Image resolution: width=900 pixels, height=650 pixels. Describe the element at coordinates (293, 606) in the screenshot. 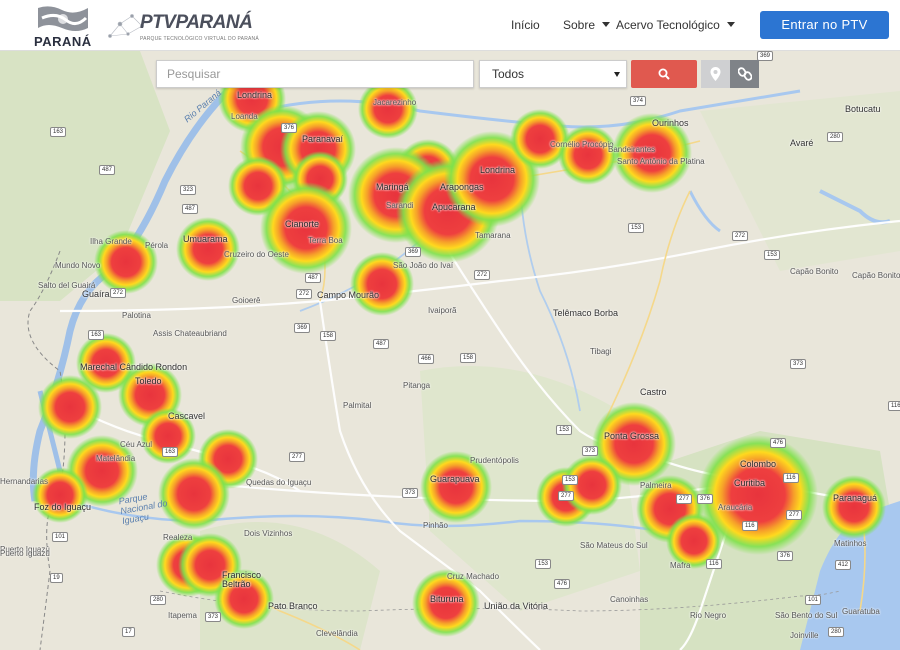

I see `map-label: Pato Branco` at that location.